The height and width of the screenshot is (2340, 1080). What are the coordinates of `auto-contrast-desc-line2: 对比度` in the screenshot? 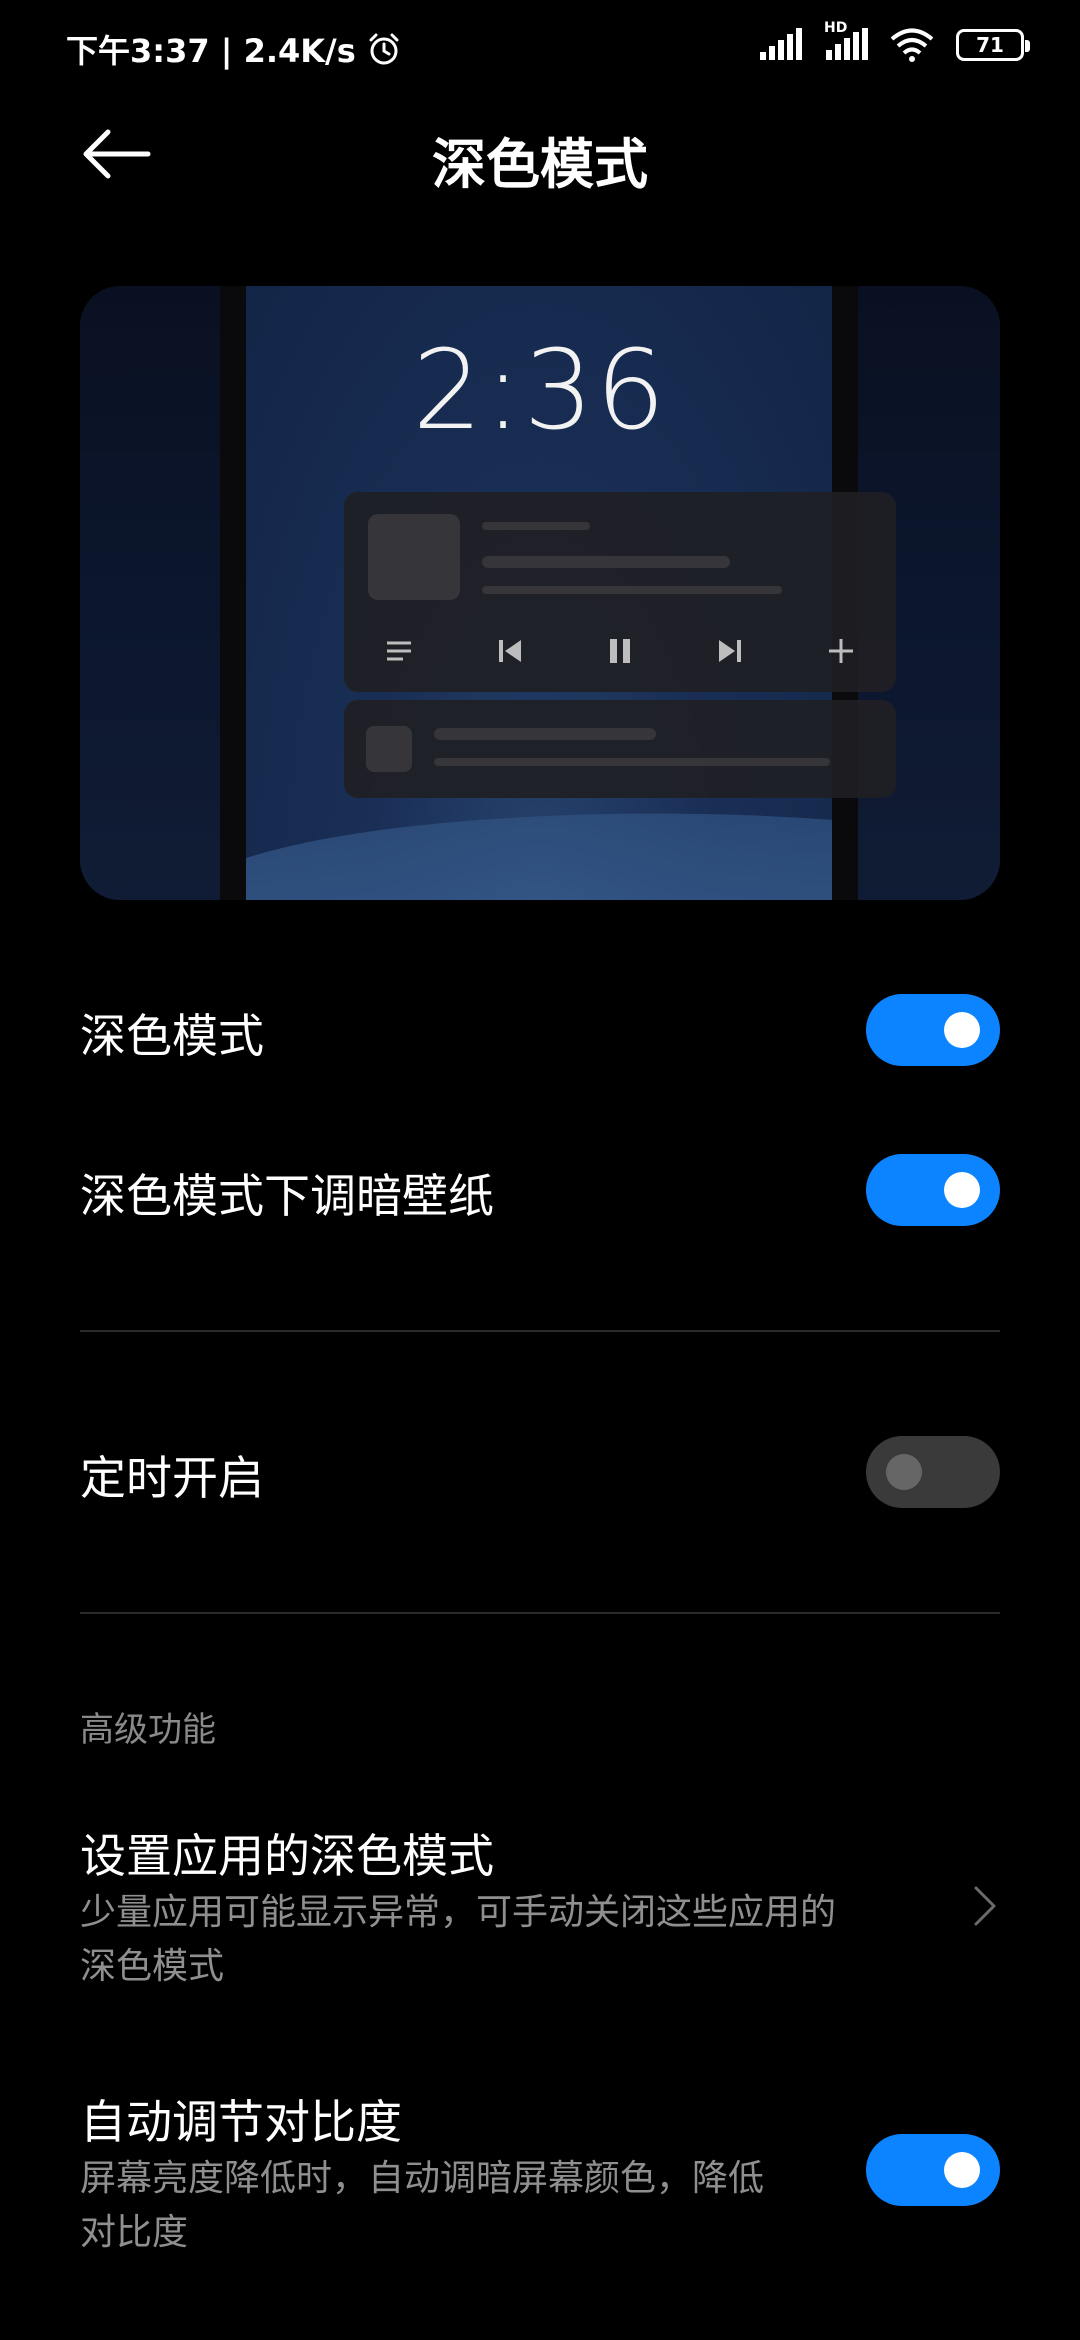 It's located at (134, 2232).